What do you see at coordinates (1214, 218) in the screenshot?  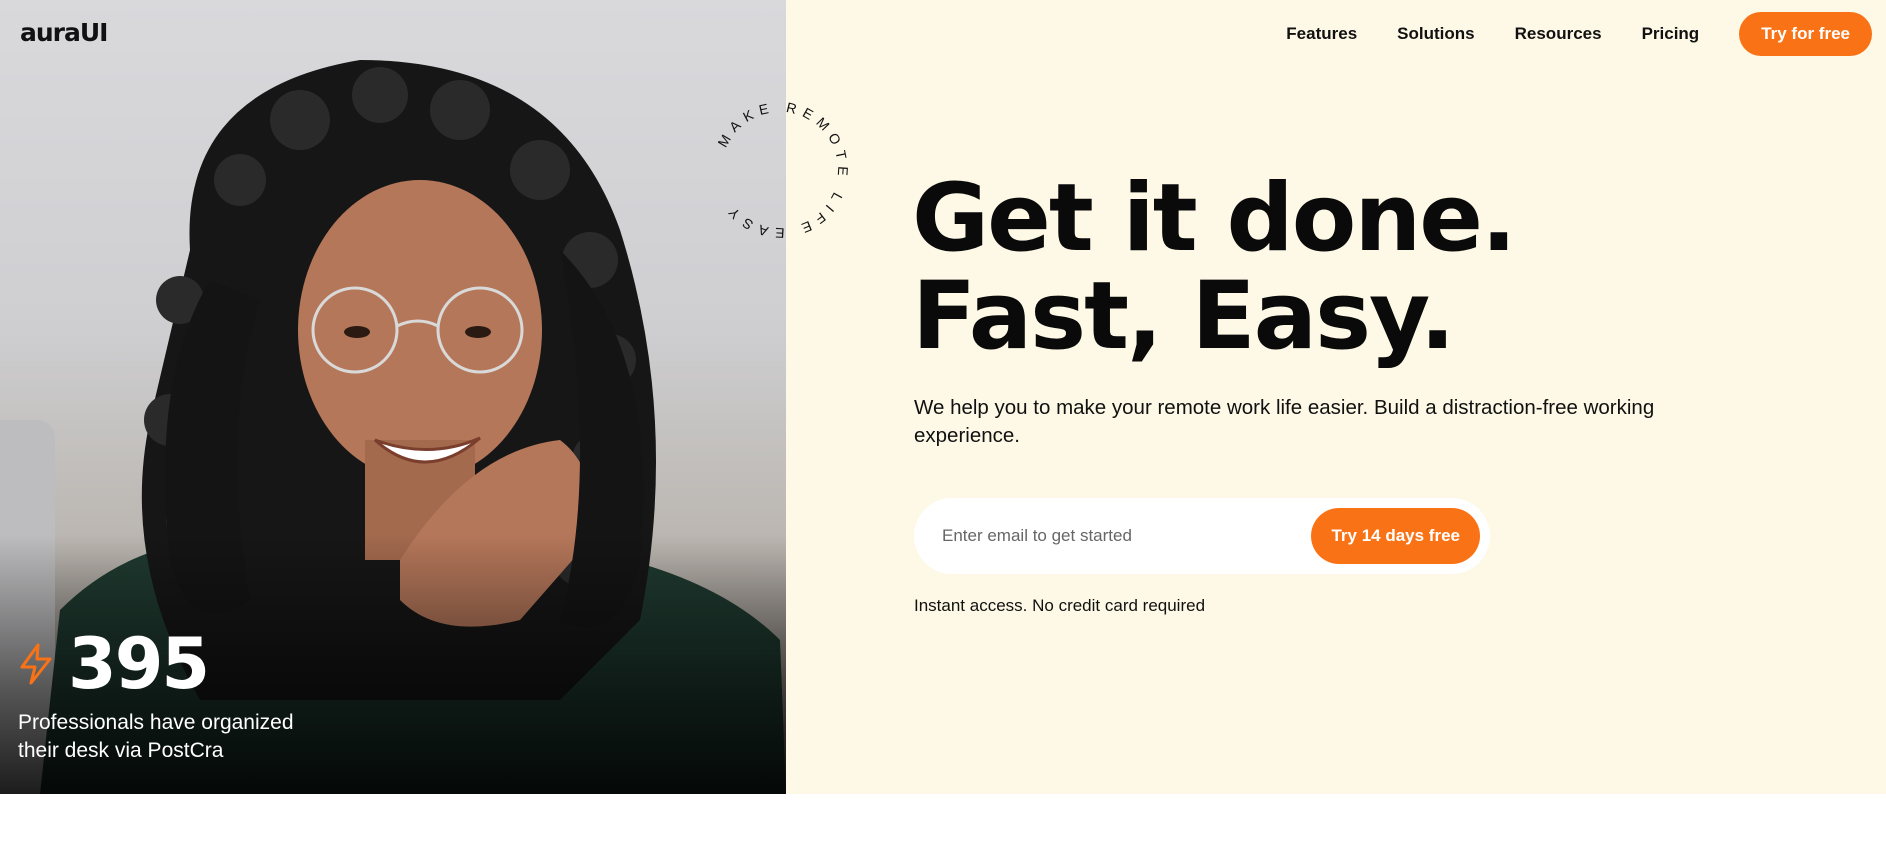 I see `headline-line-1: Get it done.` at bounding box center [1214, 218].